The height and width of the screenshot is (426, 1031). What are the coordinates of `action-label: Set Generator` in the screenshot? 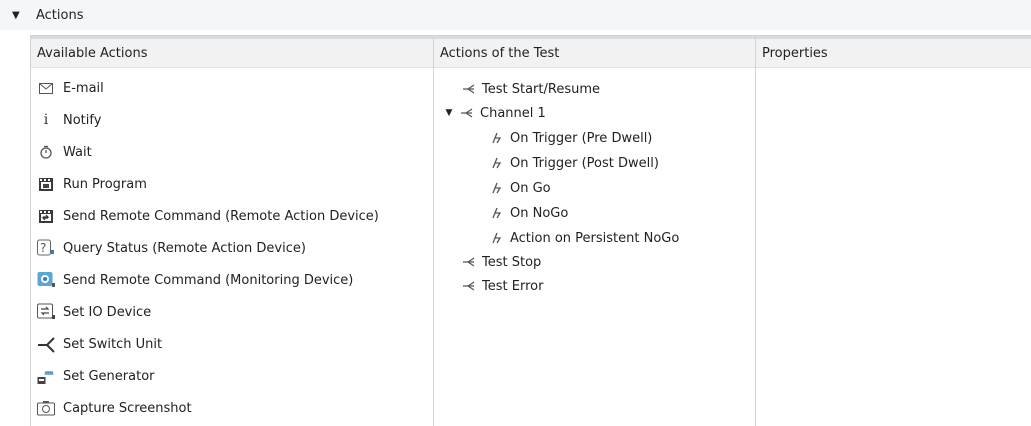 It's located at (109, 376).